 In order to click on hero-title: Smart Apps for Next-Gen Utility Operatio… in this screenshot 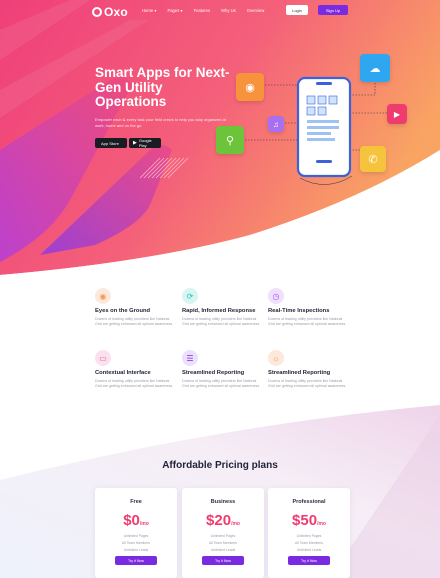, I will do `click(162, 87)`.